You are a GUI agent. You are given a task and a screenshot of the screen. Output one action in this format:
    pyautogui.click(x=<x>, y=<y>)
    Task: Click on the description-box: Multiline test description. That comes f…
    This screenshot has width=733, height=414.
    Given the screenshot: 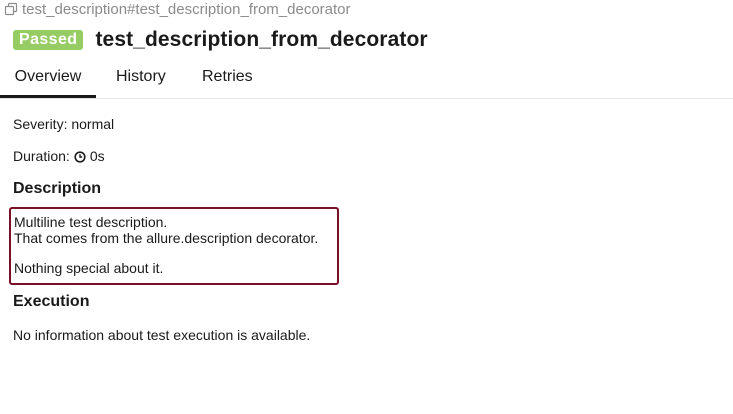 What is the action you would take?
    pyautogui.click(x=174, y=246)
    